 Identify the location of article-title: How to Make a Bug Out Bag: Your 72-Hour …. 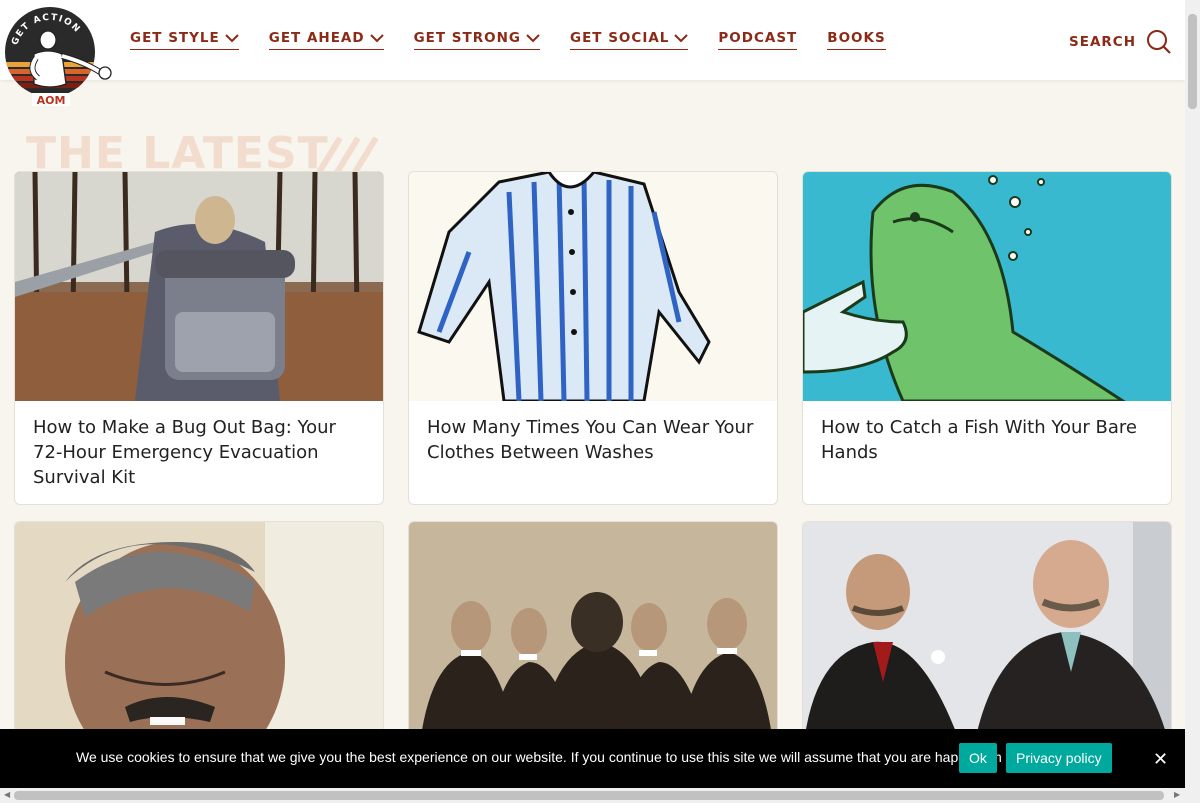
(199, 452).